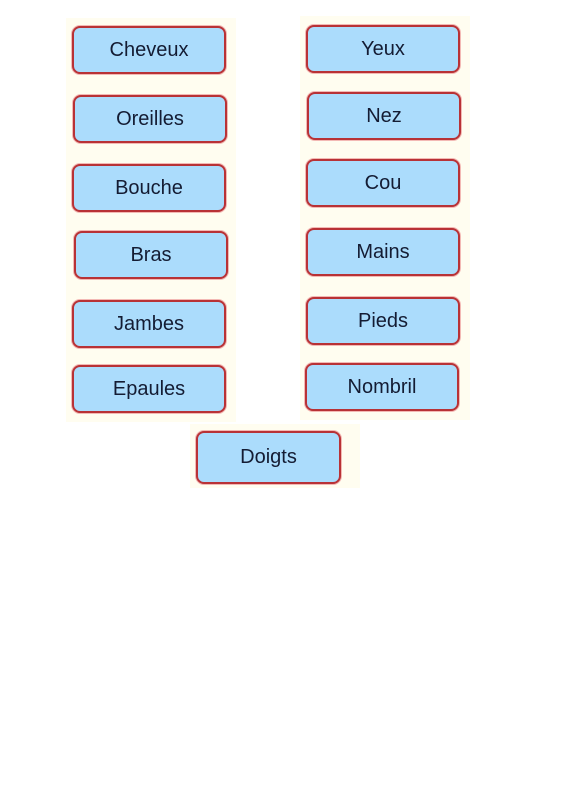 The image size is (566, 800). Describe the element at coordinates (150, 119) in the screenshot. I see `word-card-oreilles: Oreilles` at that location.